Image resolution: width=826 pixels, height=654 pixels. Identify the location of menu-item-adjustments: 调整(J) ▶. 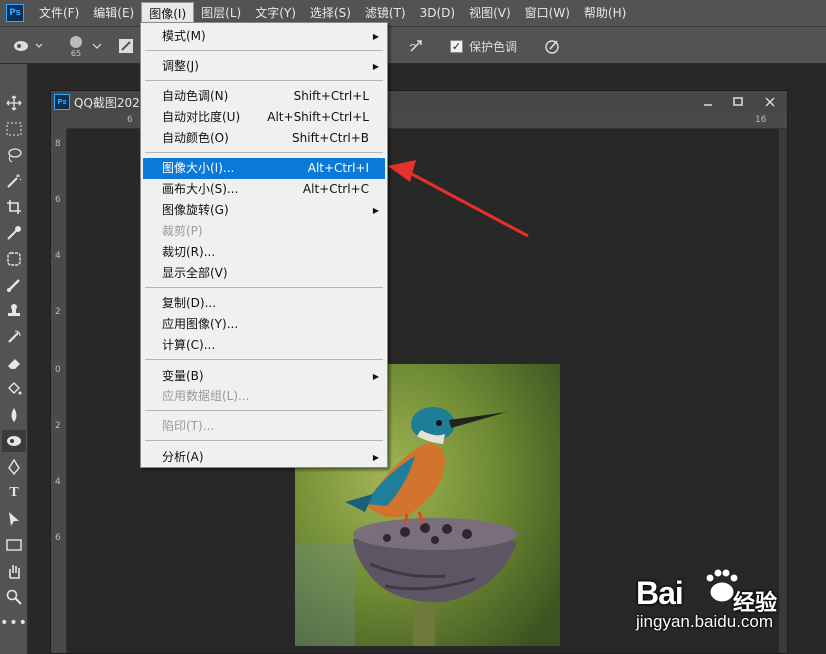
(264, 66).